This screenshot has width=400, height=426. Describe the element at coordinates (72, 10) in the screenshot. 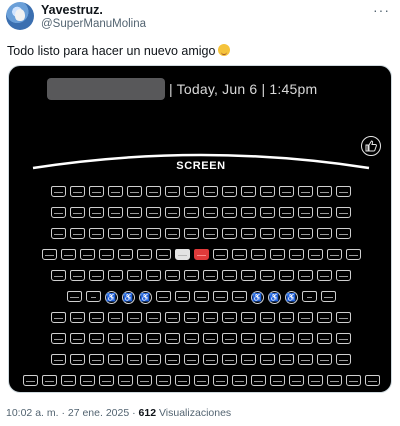

I see `display-name: Yavestruz.` at that location.